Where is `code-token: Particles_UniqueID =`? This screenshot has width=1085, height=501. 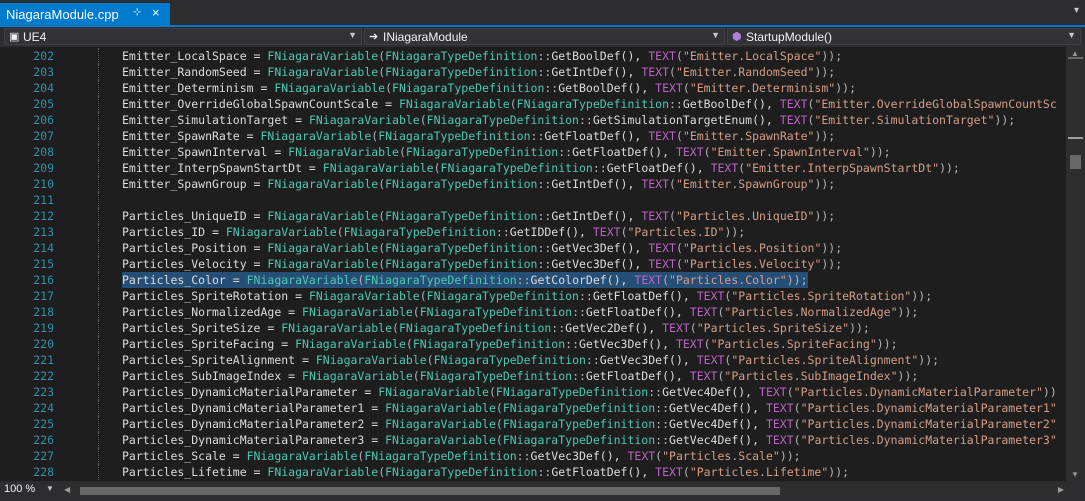
code-token: Particles_UniqueID = is located at coordinates (195, 216).